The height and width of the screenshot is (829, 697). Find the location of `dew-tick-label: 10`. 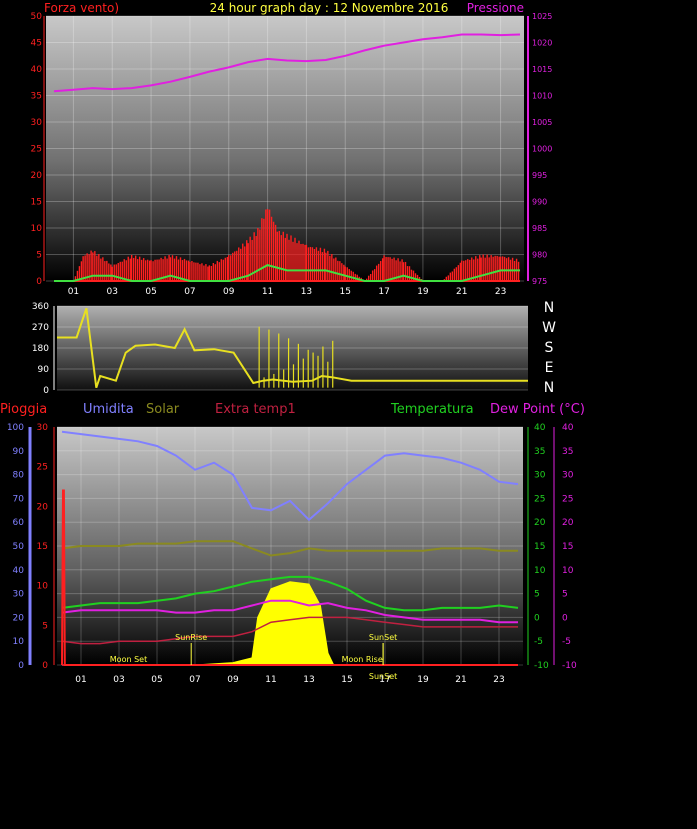

dew-tick-label: 10 is located at coordinates (568, 571).